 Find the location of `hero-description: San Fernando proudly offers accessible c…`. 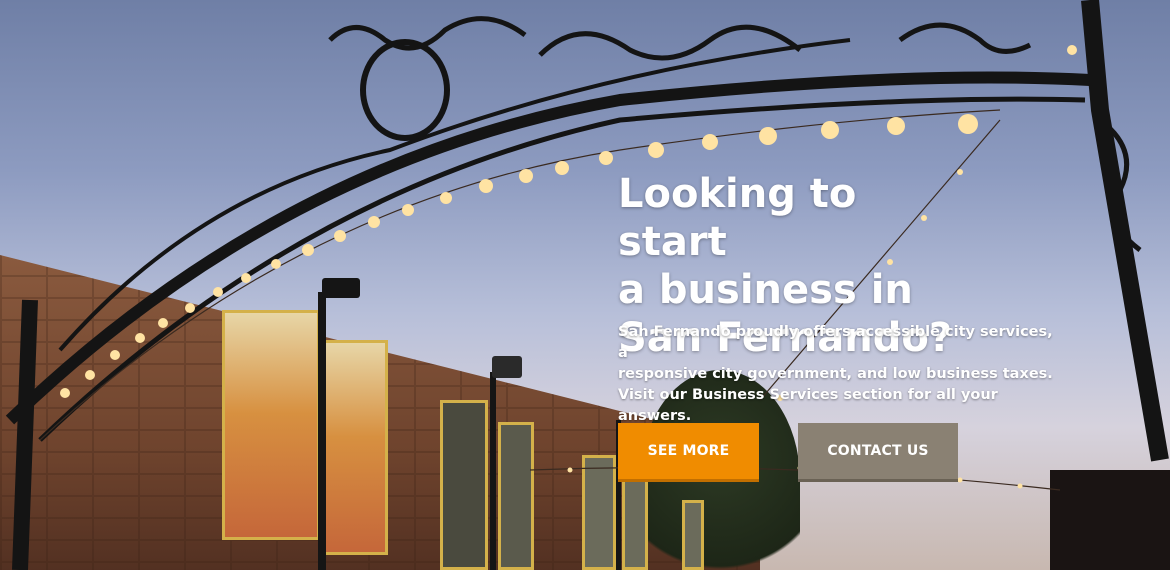

hero-description: San Fernando proudly offers accessible c… is located at coordinates (838, 374).